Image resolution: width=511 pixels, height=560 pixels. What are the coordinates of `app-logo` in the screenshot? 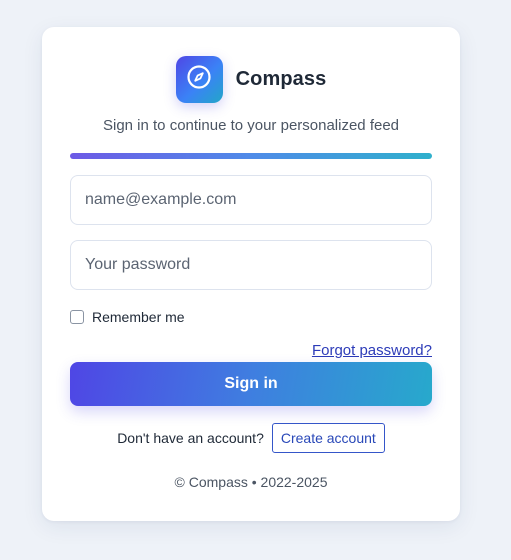 It's located at (199, 79).